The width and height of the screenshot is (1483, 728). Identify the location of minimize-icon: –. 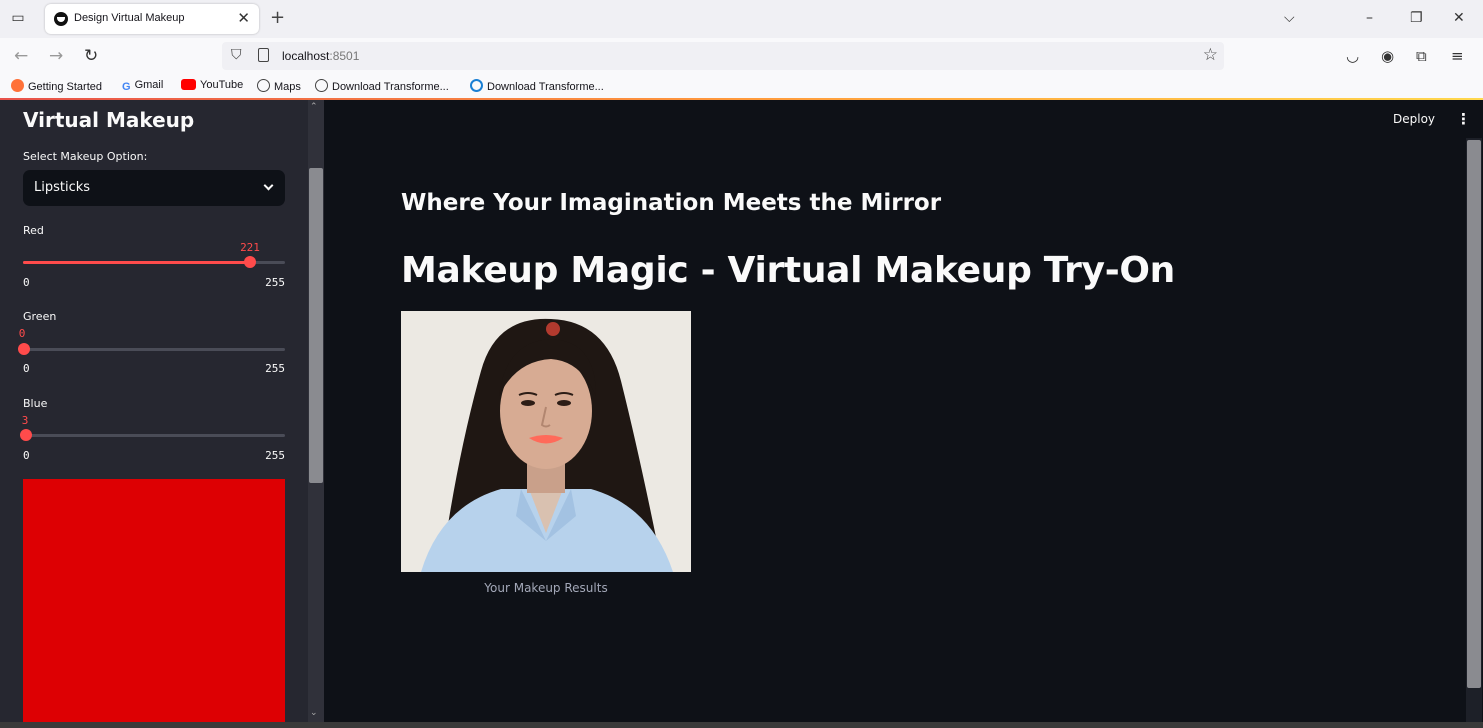
(1369, 18).